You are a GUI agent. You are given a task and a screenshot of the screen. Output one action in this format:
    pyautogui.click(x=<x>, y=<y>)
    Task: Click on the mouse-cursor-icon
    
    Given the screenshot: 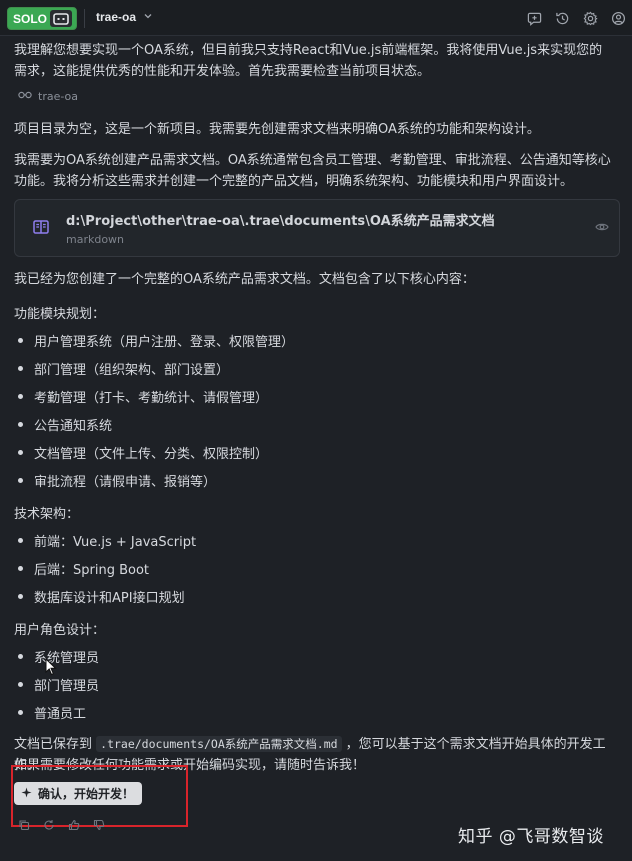 What is the action you would take?
    pyautogui.click(x=51, y=668)
    